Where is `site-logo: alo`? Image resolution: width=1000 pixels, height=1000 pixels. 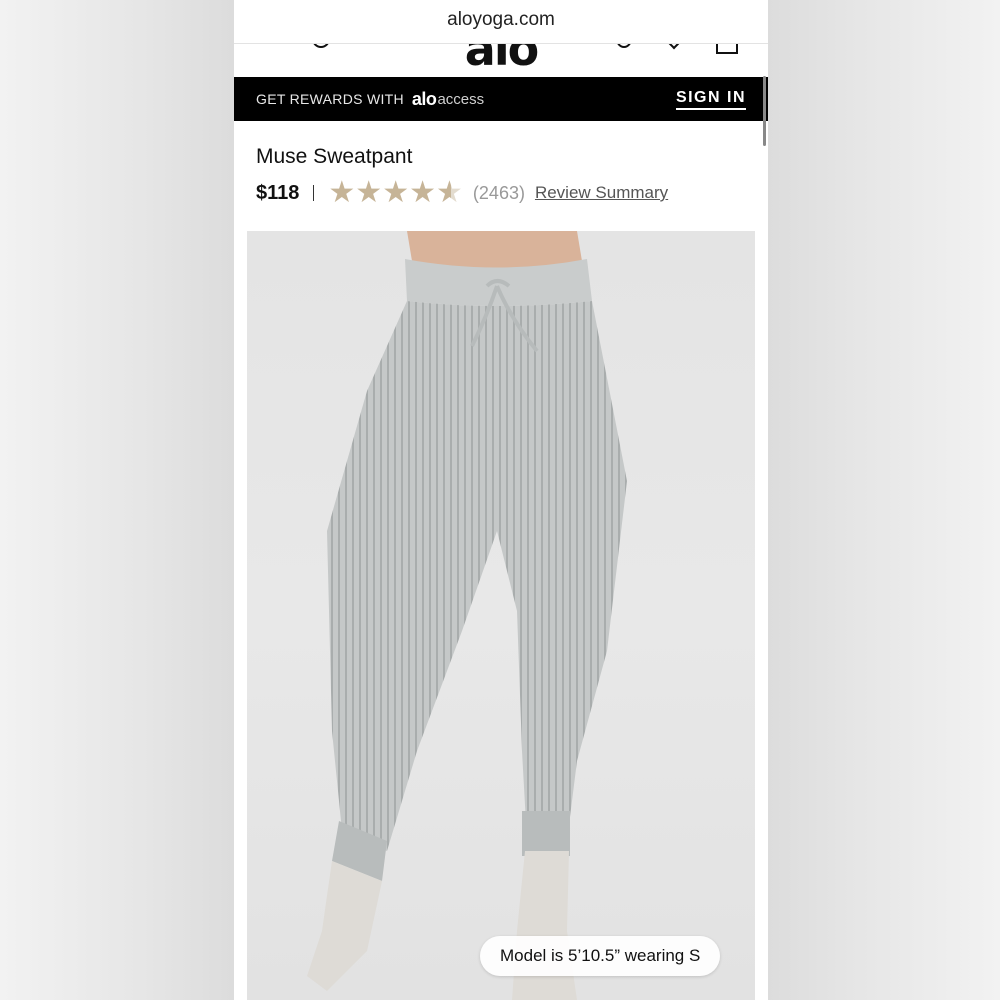
site-logo: alo is located at coordinates (502, 60).